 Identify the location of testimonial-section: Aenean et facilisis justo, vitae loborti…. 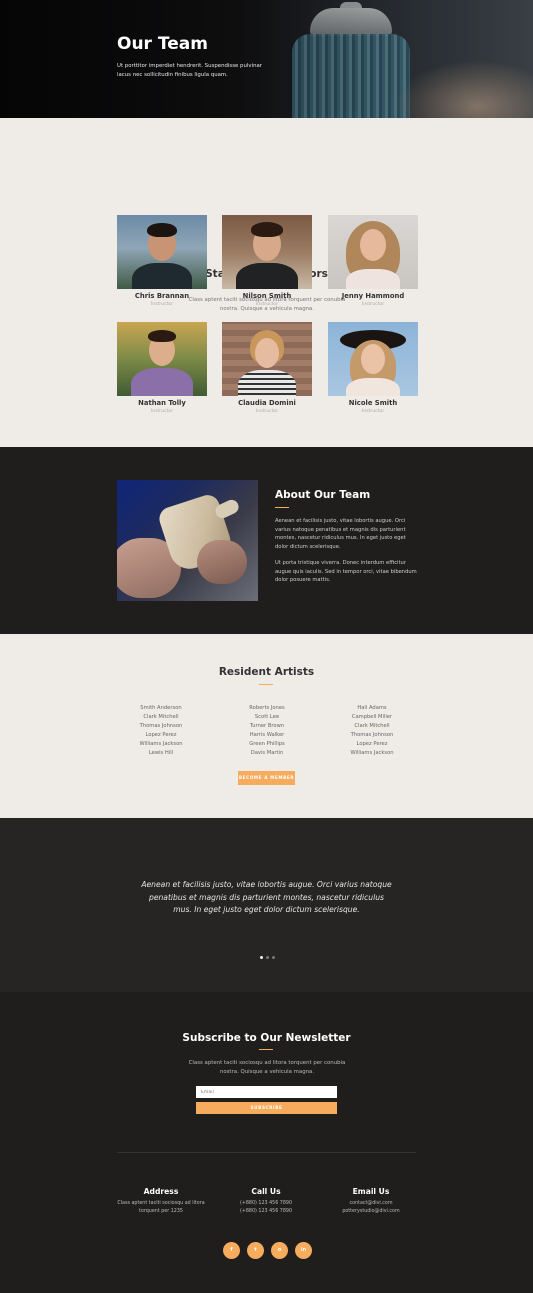
(266, 905).